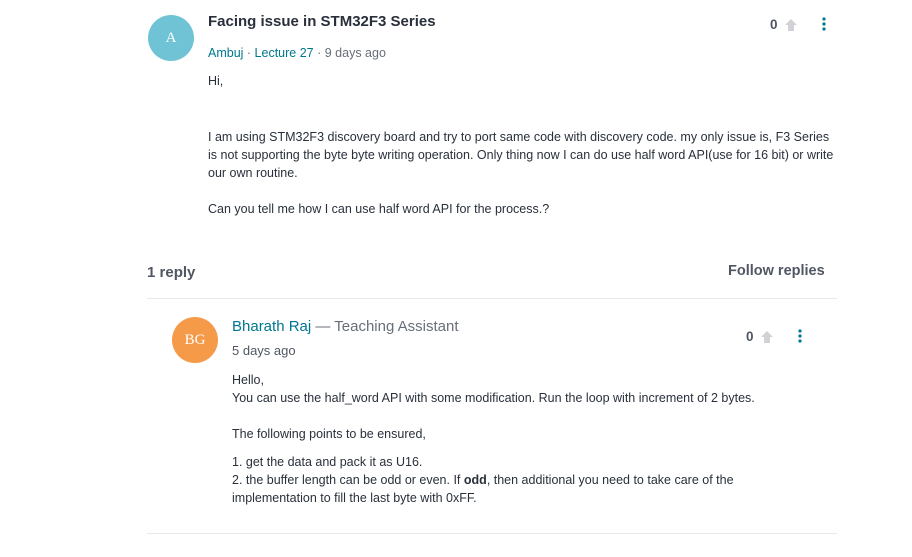 The height and width of the screenshot is (557, 912). What do you see at coordinates (322, 21) in the screenshot?
I see `question-title: Facing issue in STM32F3 Series` at bounding box center [322, 21].